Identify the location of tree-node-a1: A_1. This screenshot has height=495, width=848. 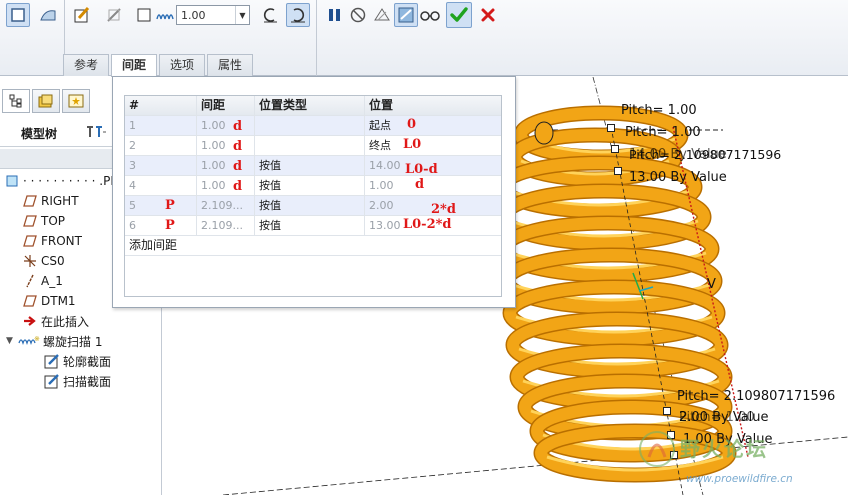
(42, 281).